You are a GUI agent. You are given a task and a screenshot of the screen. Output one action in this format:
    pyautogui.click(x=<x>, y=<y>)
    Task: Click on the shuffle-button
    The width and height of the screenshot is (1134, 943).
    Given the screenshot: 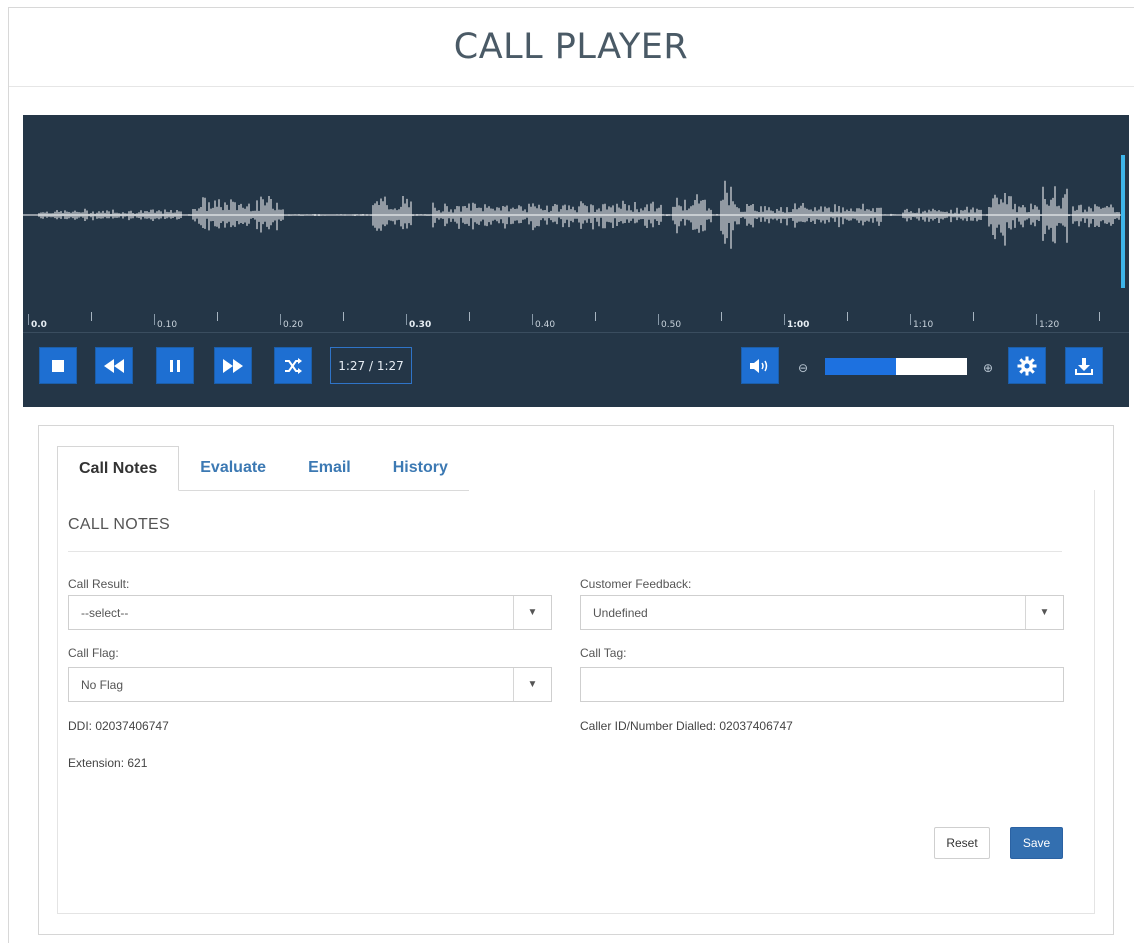 What is the action you would take?
    pyautogui.click(x=293, y=365)
    